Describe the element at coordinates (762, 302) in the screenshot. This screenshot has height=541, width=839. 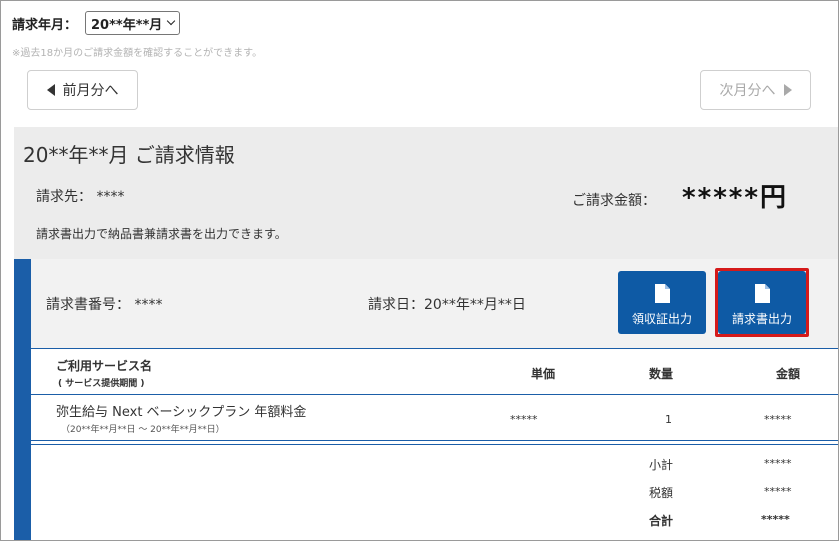
I see `invoice-button-highlight` at that location.